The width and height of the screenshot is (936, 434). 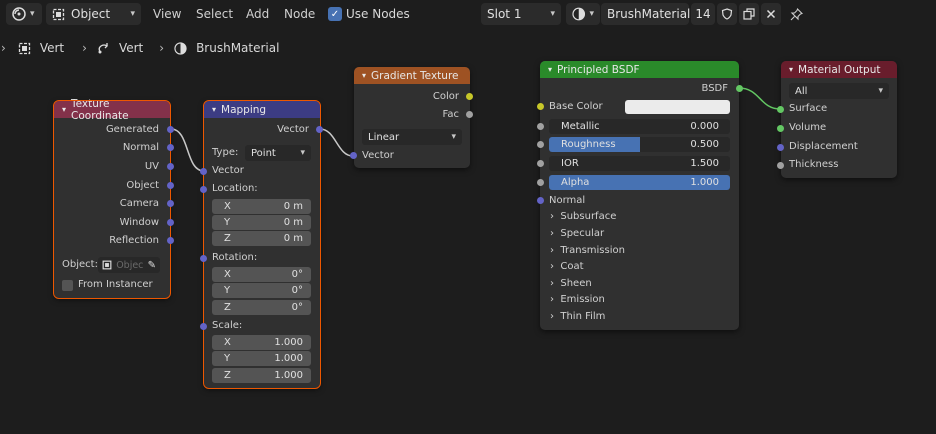 I want to click on socket-metallic, so click(x=540, y=126).